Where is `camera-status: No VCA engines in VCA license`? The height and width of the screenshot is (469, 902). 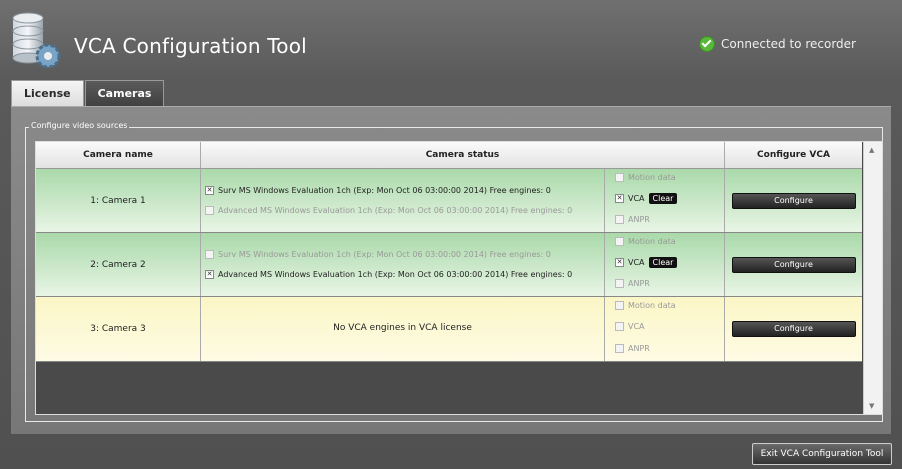 camera-status: No VCA engines in VCA license is located at coordinates (403, 329).